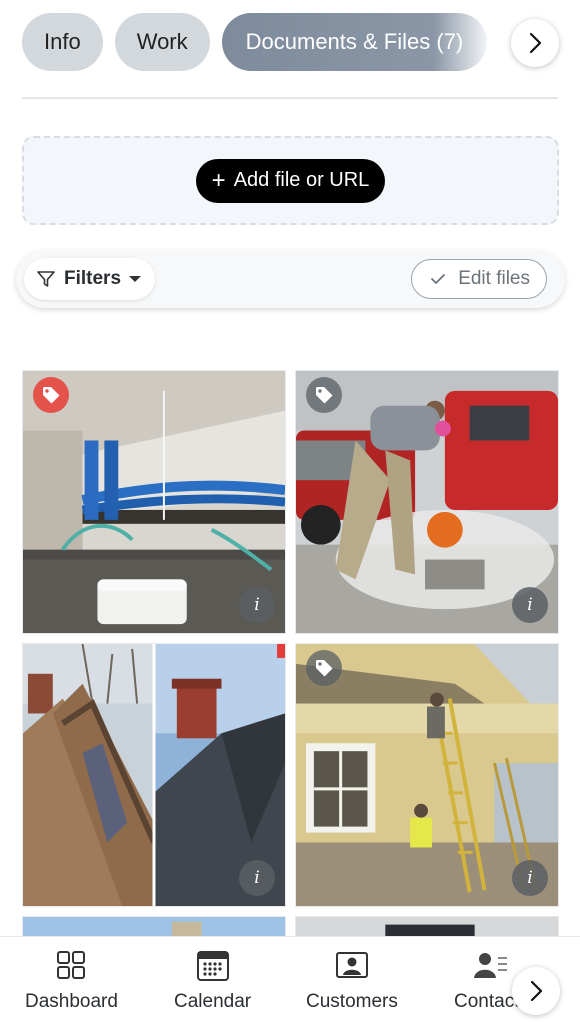 The height and width of the screenshot is (1024, 580). What do you see at coordinates (71, 965) in the screenshot?
I see `grid-icon` at bounding box center [71, 965].